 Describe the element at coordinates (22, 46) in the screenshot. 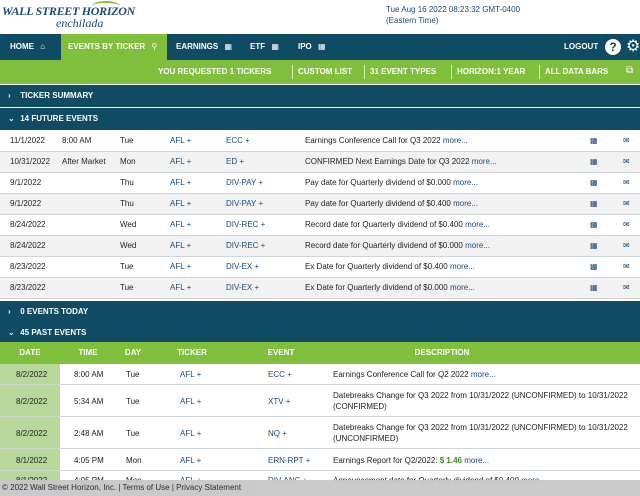

I see `nav-home-label: HOME` at that location.